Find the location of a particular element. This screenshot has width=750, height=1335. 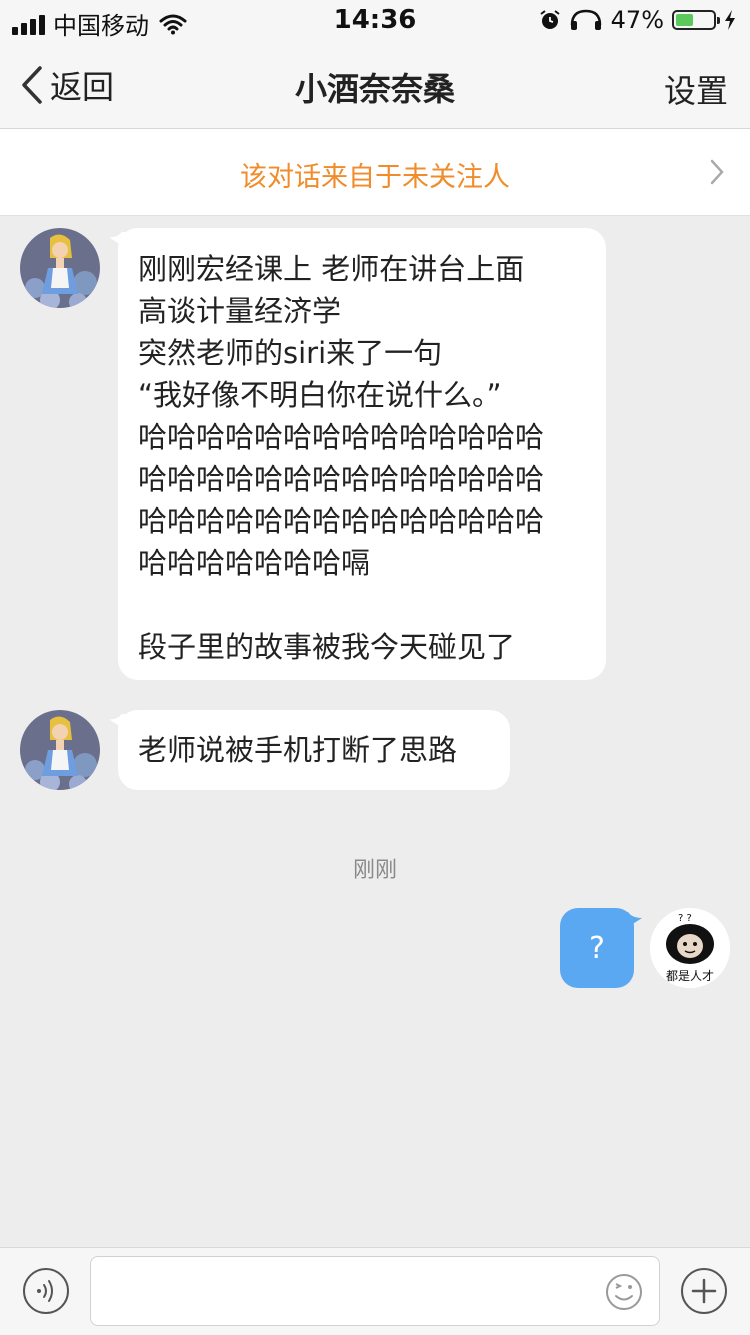

stranger-notice-text: 该对话来自于未关注人 is located at coordinates (375, 177).